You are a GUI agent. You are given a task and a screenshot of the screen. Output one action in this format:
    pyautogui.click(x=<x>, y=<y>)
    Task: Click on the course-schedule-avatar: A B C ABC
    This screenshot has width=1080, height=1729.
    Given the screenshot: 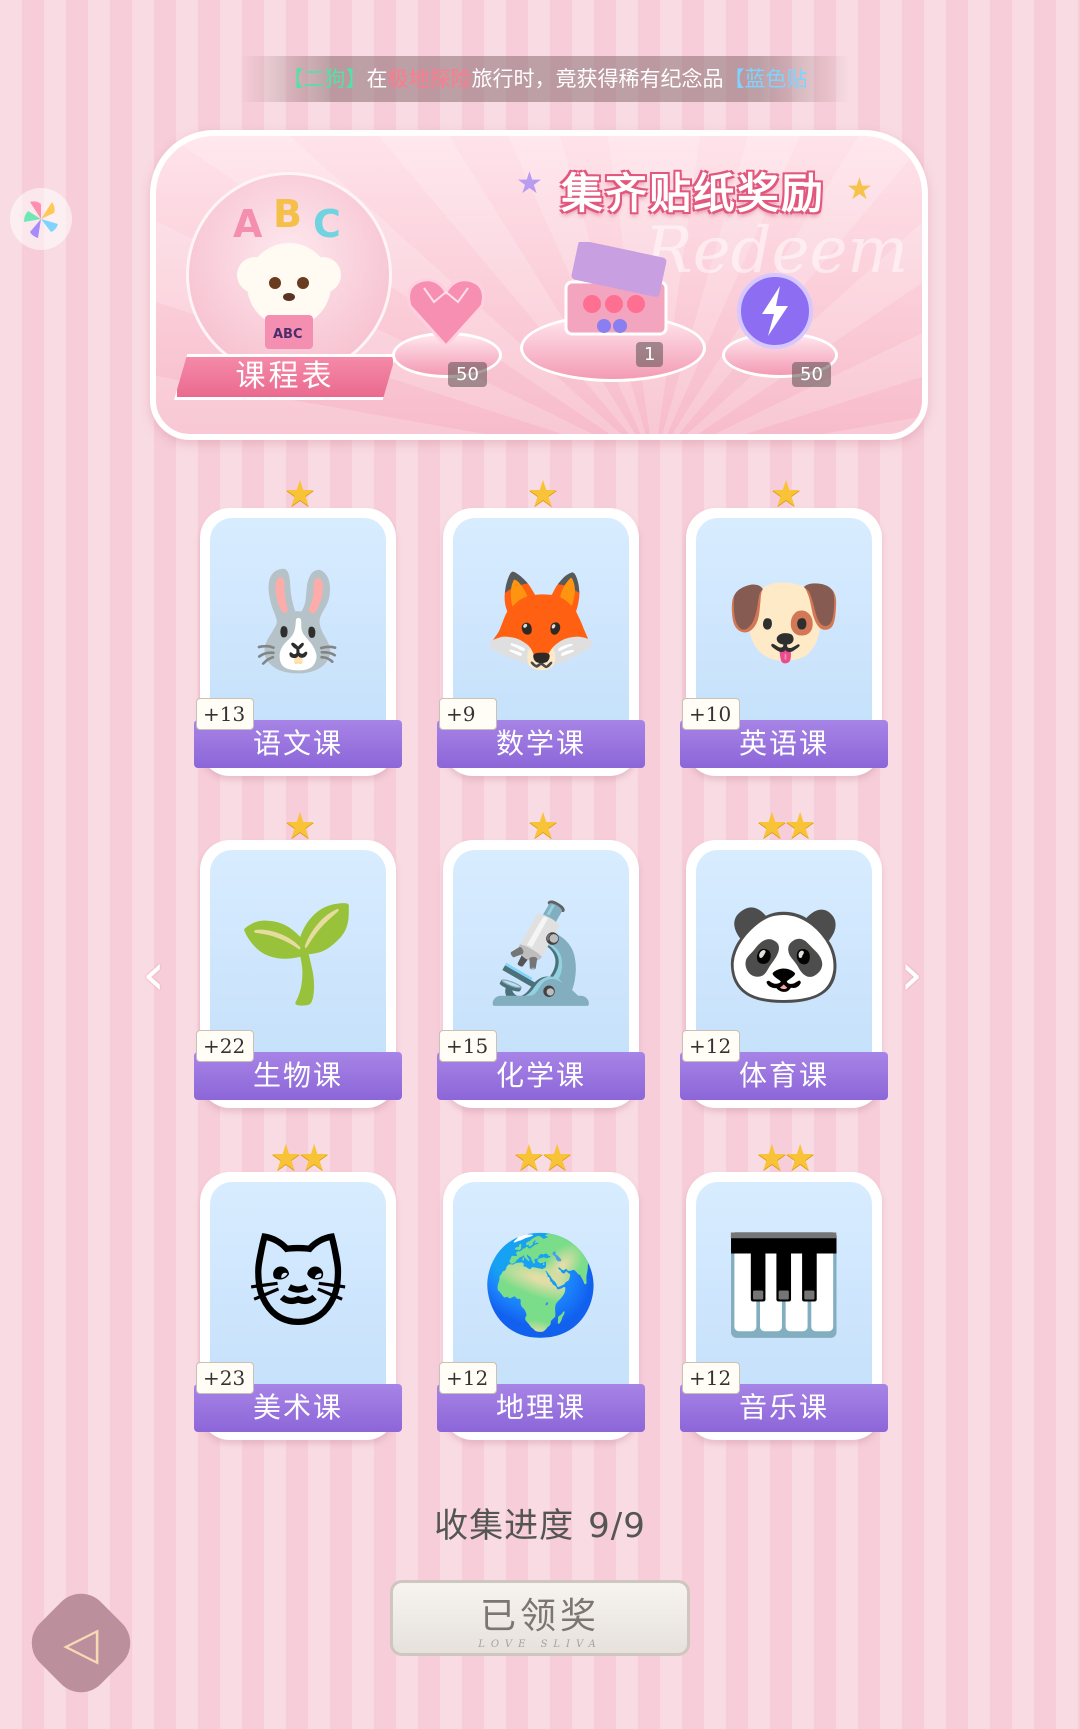 What is the action you would take?
    pyautogui.click(x=289, y=275)
    